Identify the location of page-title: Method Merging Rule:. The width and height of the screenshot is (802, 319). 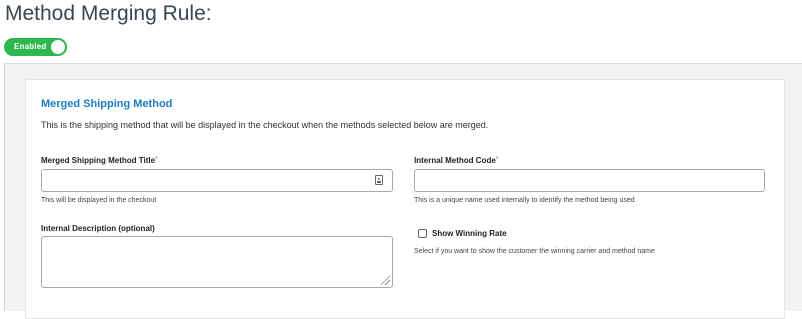
(108, 13).